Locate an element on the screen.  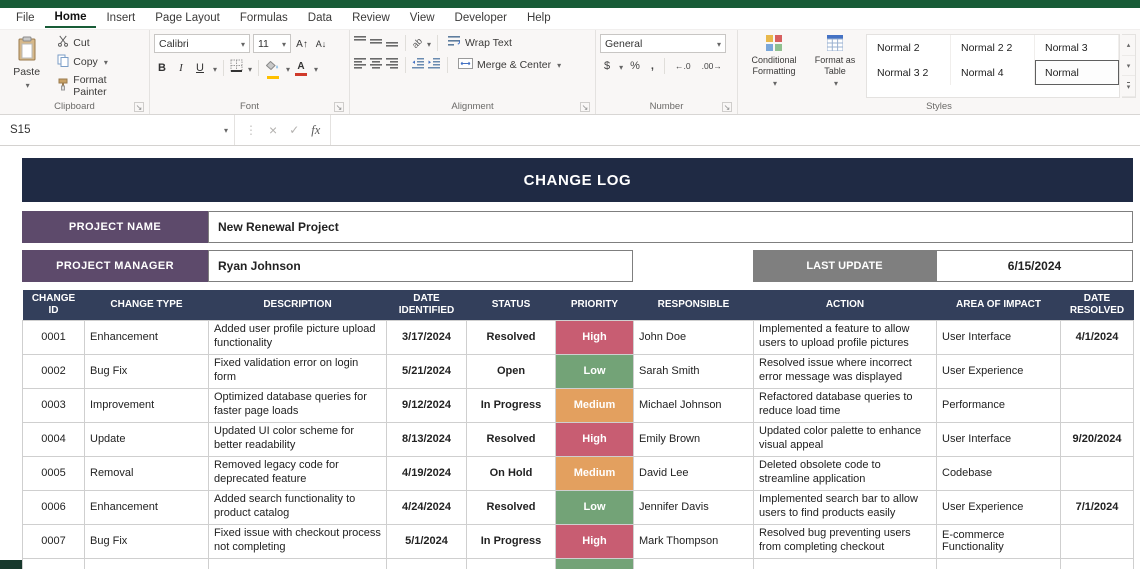
decrease-decimal-button is located at coordinates (712, 66).